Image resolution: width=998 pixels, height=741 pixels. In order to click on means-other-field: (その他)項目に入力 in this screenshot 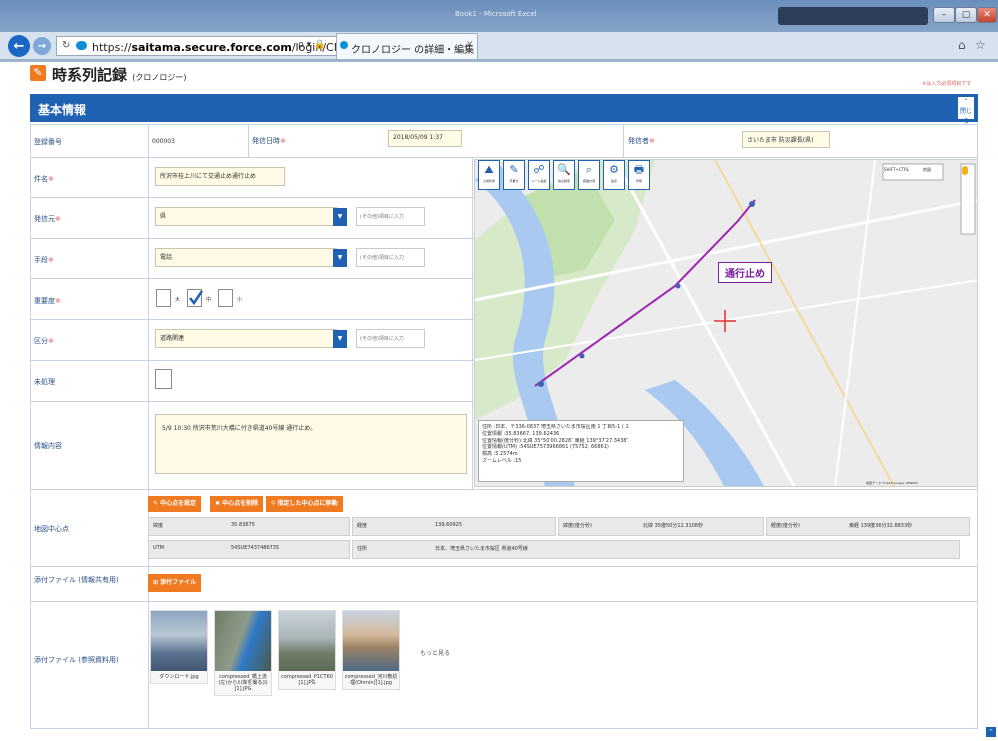, I will do `click(390, 257)`.